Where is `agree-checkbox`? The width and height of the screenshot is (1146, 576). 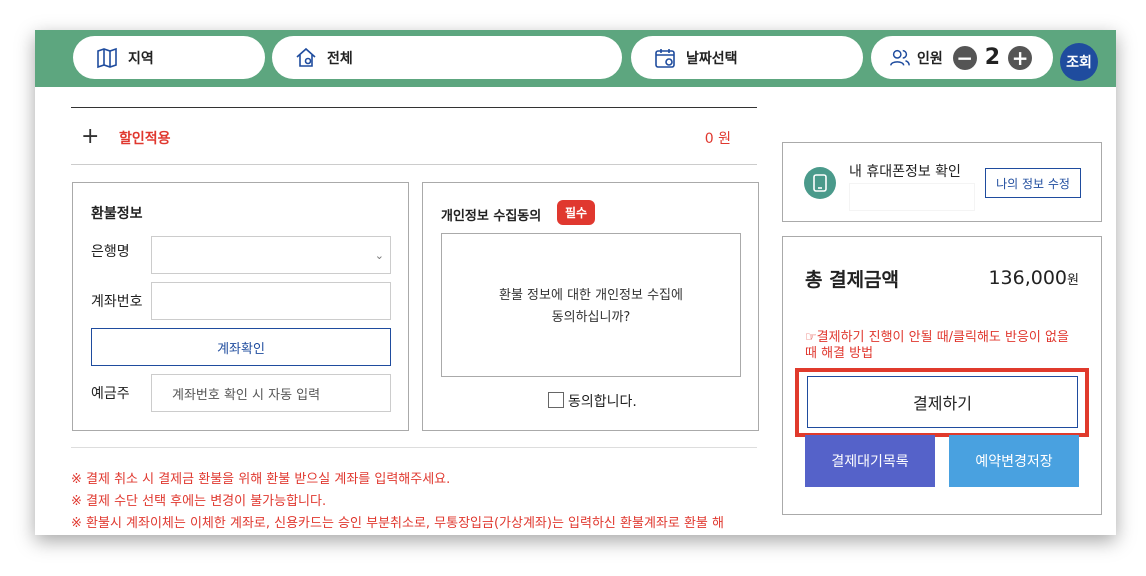 agree-checkbox is located at coordinates (556, 400).